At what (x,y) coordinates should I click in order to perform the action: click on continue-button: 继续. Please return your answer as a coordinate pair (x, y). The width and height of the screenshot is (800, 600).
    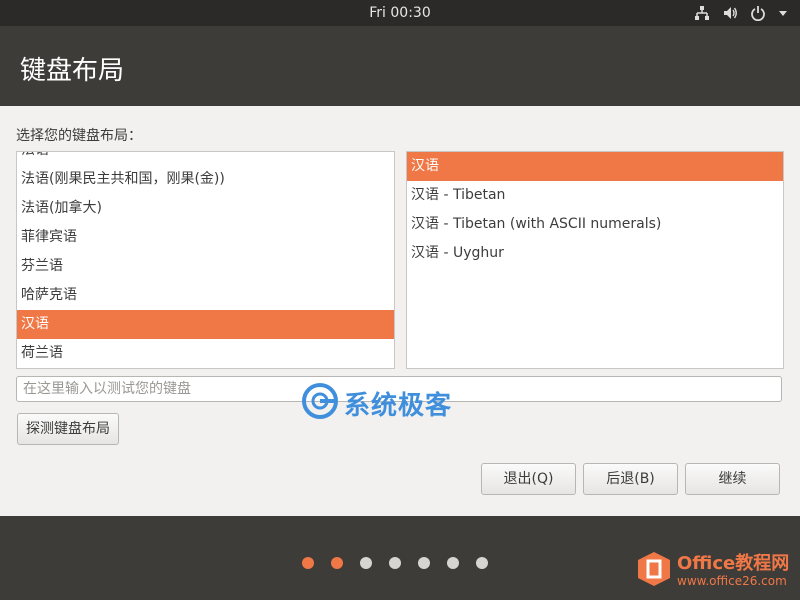
    Looking at the image, I should click on (732, 479).